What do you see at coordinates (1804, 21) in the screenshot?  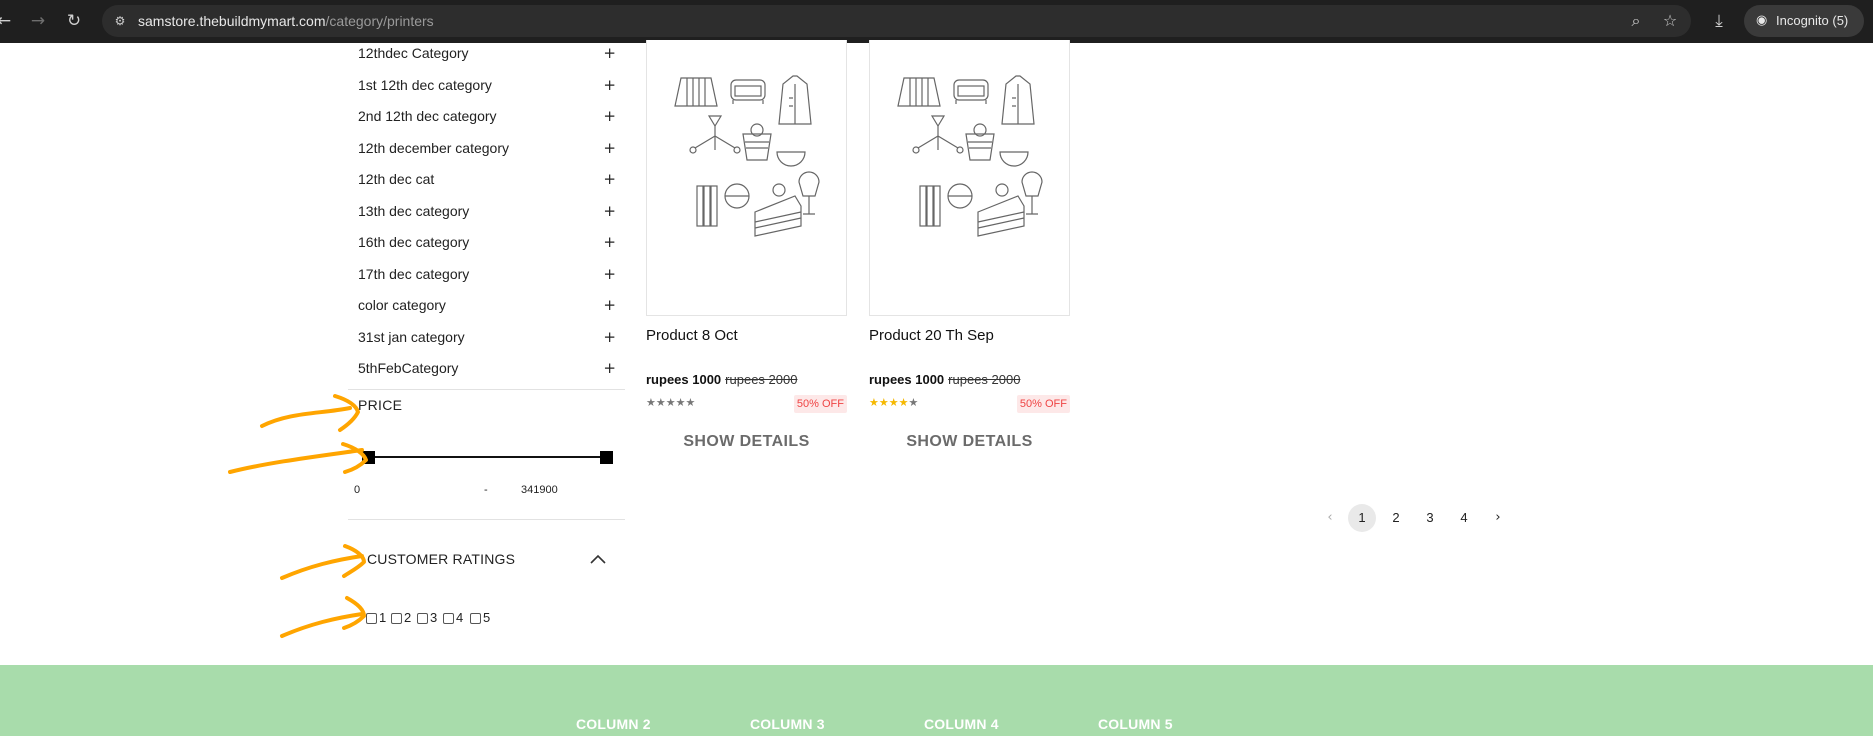 I see `incognito-button: ◉ Incognito (5)` at bounding box center [1804, 21].